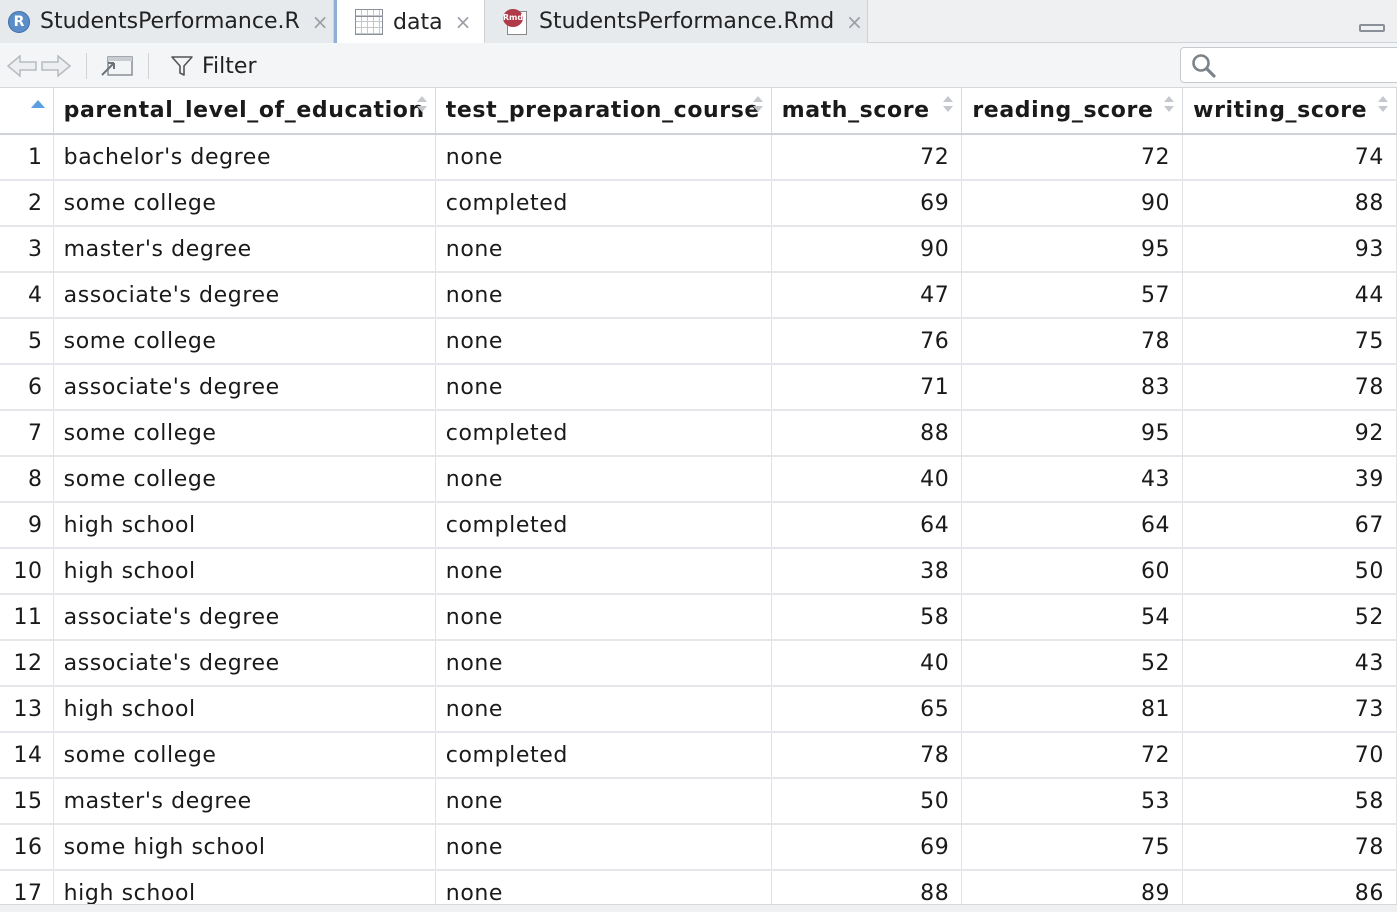  What do you see at coordinates (1289, 755) in the screenshot?
I see `cell-writing-score: 70` at bounding box center [1289, 755].